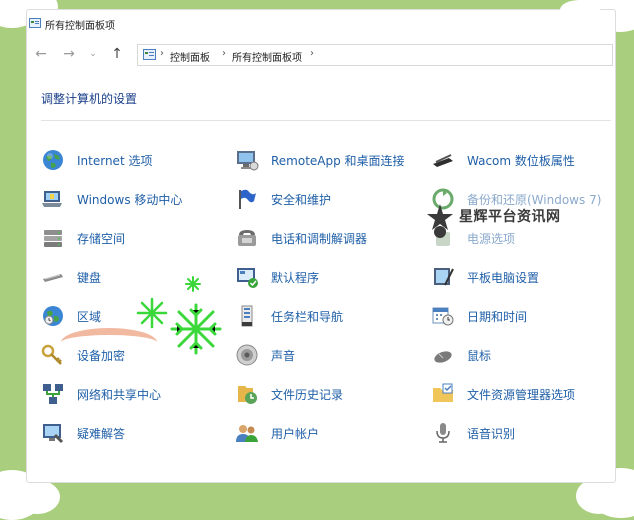  I want to click on breadcrumb-all-items: 所有控制面板项, so click(267, 56).